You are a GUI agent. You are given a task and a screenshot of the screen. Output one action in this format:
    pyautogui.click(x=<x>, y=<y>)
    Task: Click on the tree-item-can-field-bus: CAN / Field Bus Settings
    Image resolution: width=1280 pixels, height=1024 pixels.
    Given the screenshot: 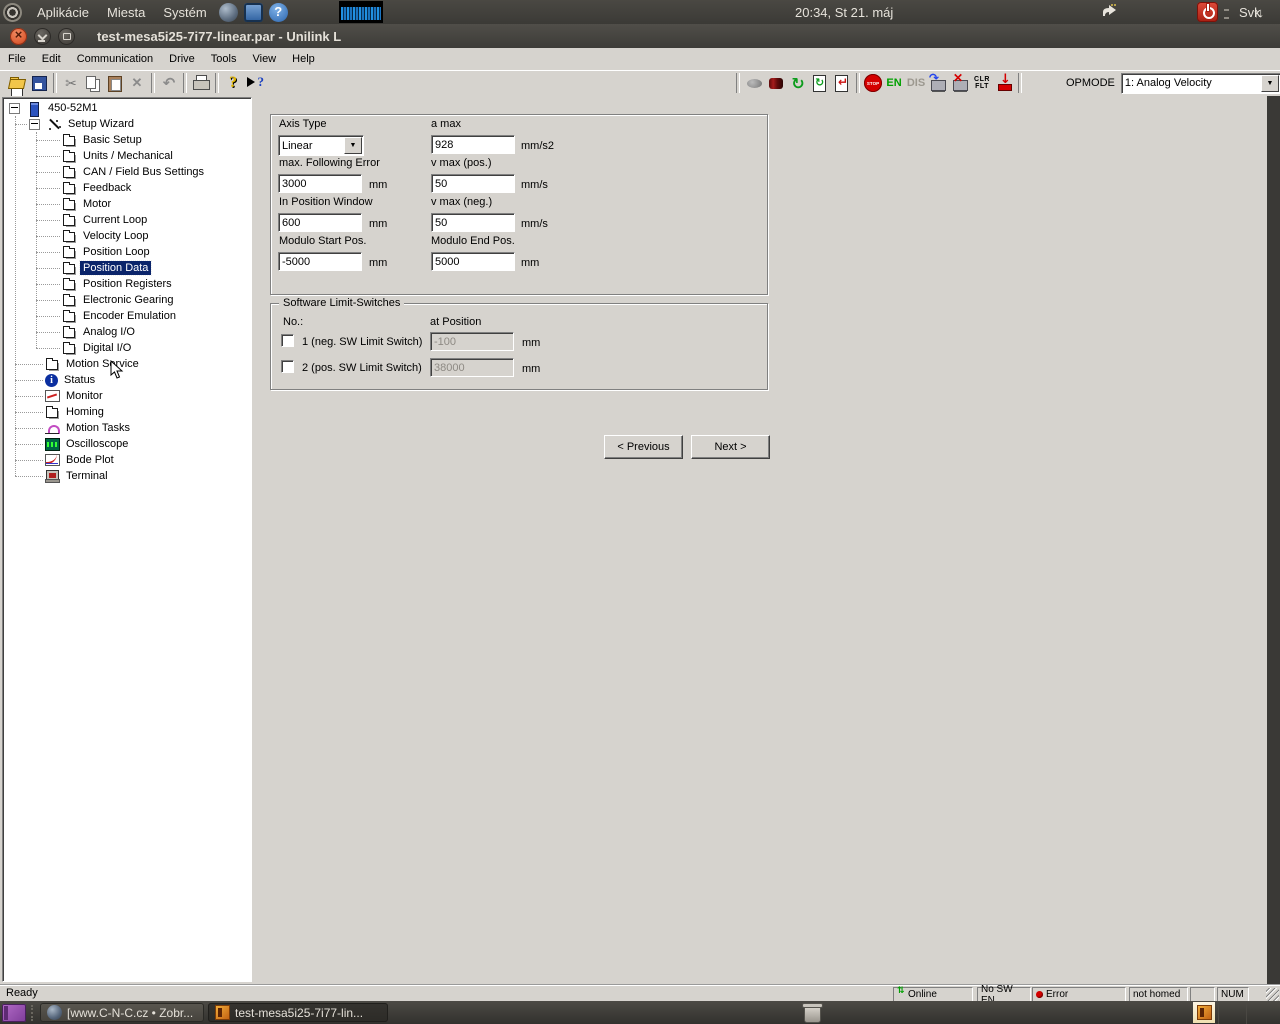 What is the action you would take?
    pyautogui.click(x=127, y=172)
    